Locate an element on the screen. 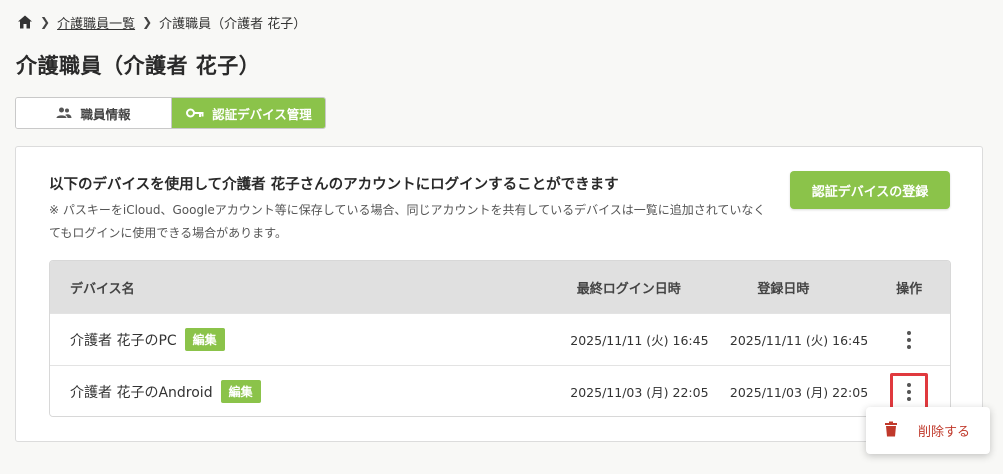 Image resolution: width=1003 pixels, height=474 pixels. tab-bar: 職員情報 認証デバイス管理 is located at coordinates (170, 113).